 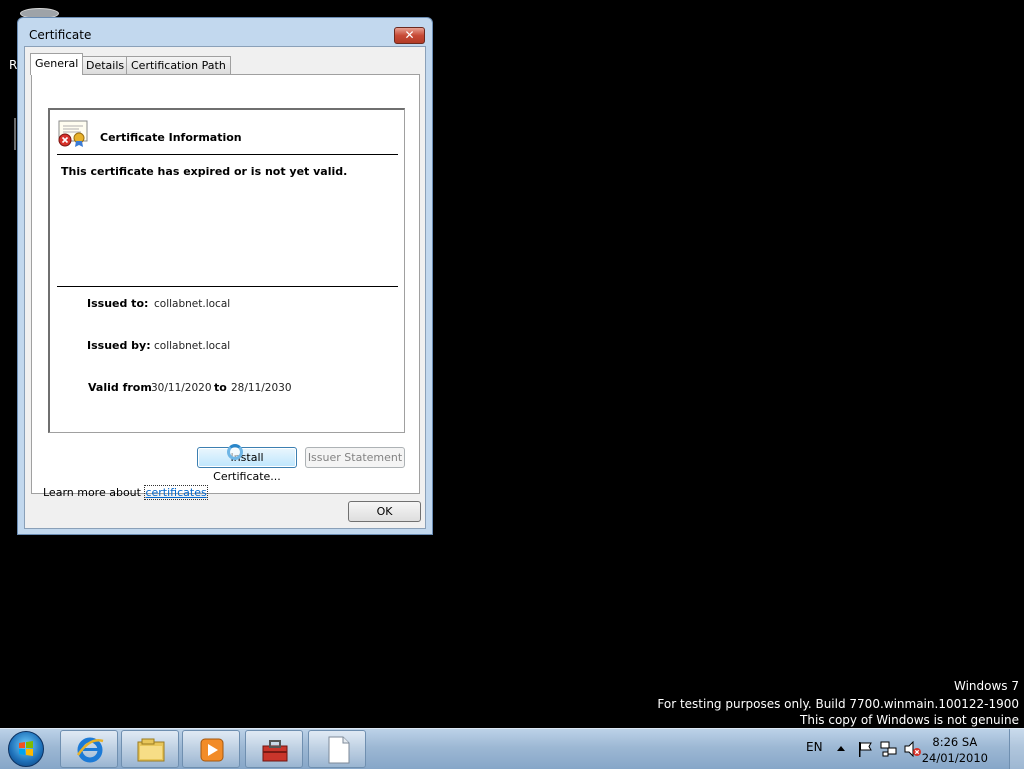 I want to click on details-divider, so click(x=227, y=286).